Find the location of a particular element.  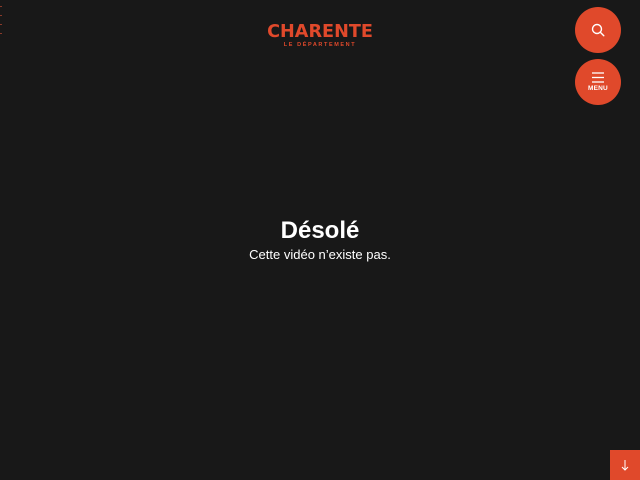

charente-logo: CHARENTE LE DÉPARTEMENT is located at coordinates (320, 35).